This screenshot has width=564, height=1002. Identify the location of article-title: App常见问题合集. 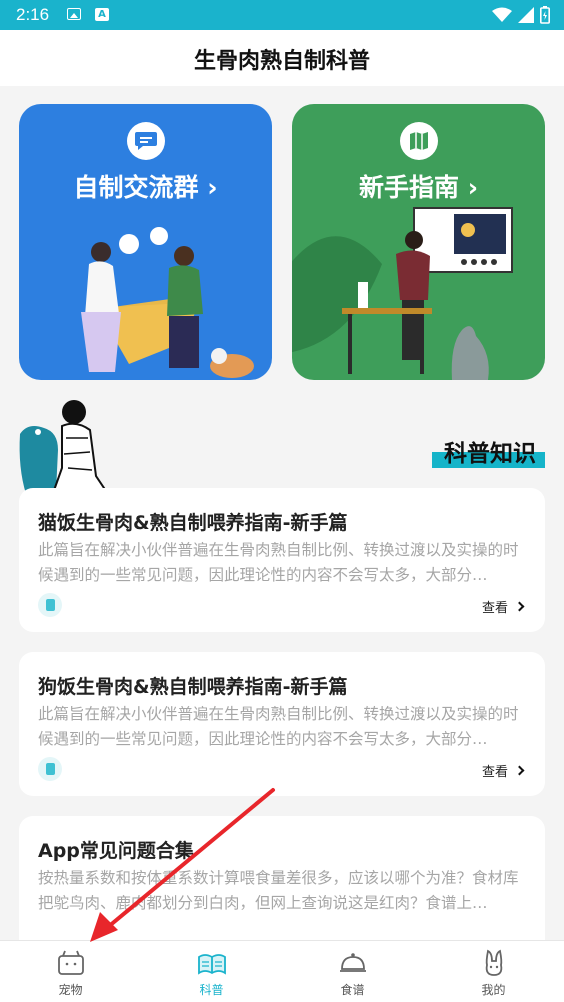
(116, 851).